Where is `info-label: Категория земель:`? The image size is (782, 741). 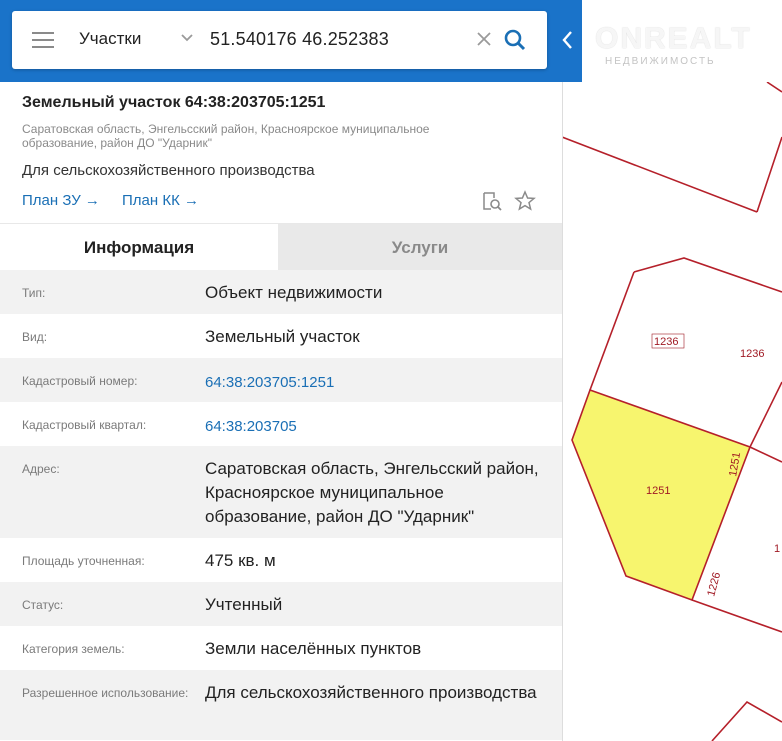
info-label: Категория земель: is located at coordinates (73, 649).